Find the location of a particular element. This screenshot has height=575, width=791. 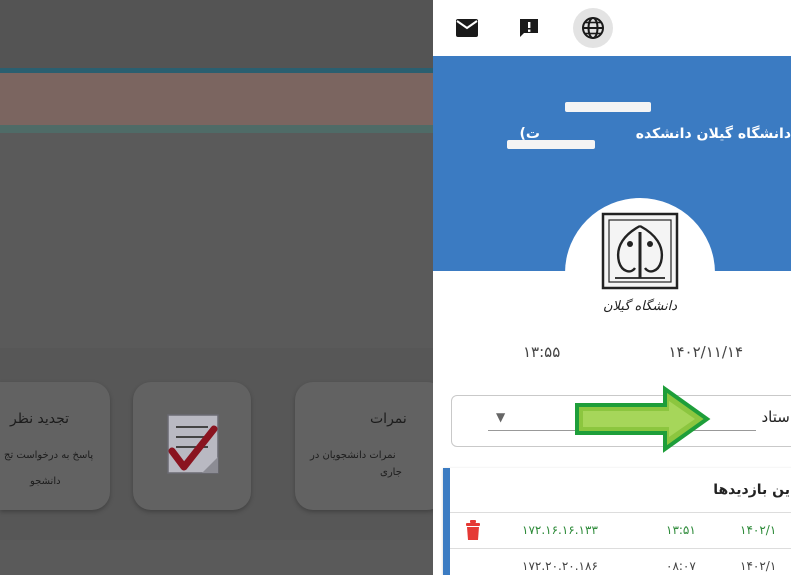

arrow-annotation-icon is located at coordinates (643, 419).